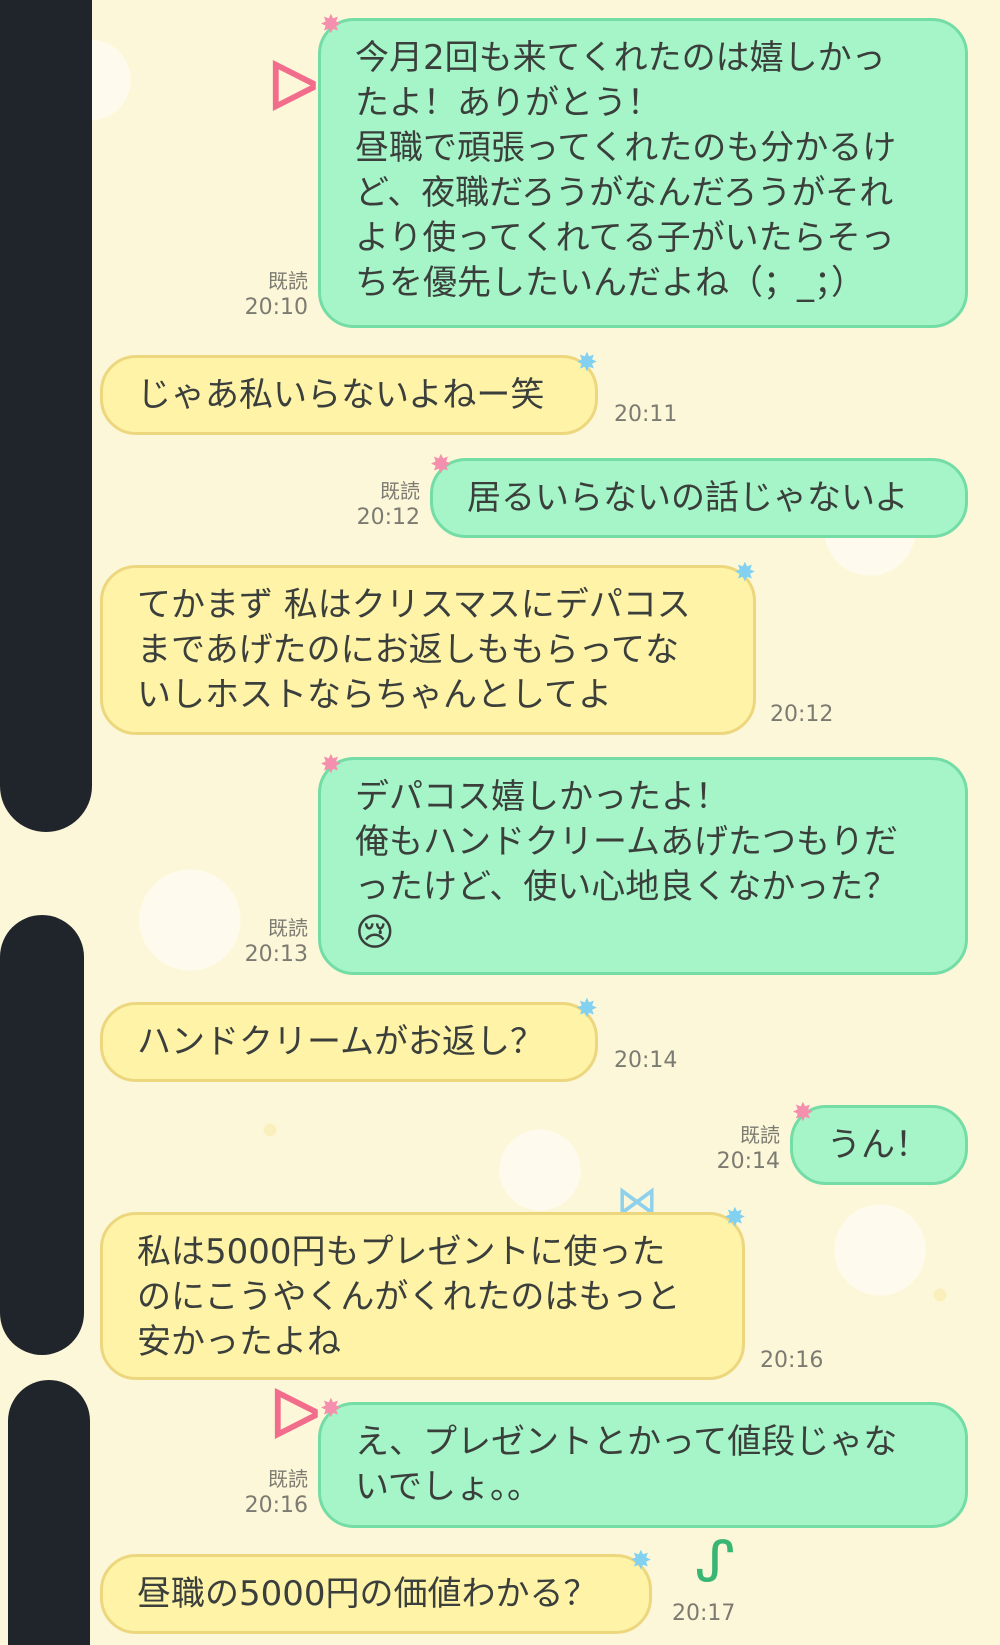  I want to click on message-bubble-sent: うん！, so click(879, 1145).